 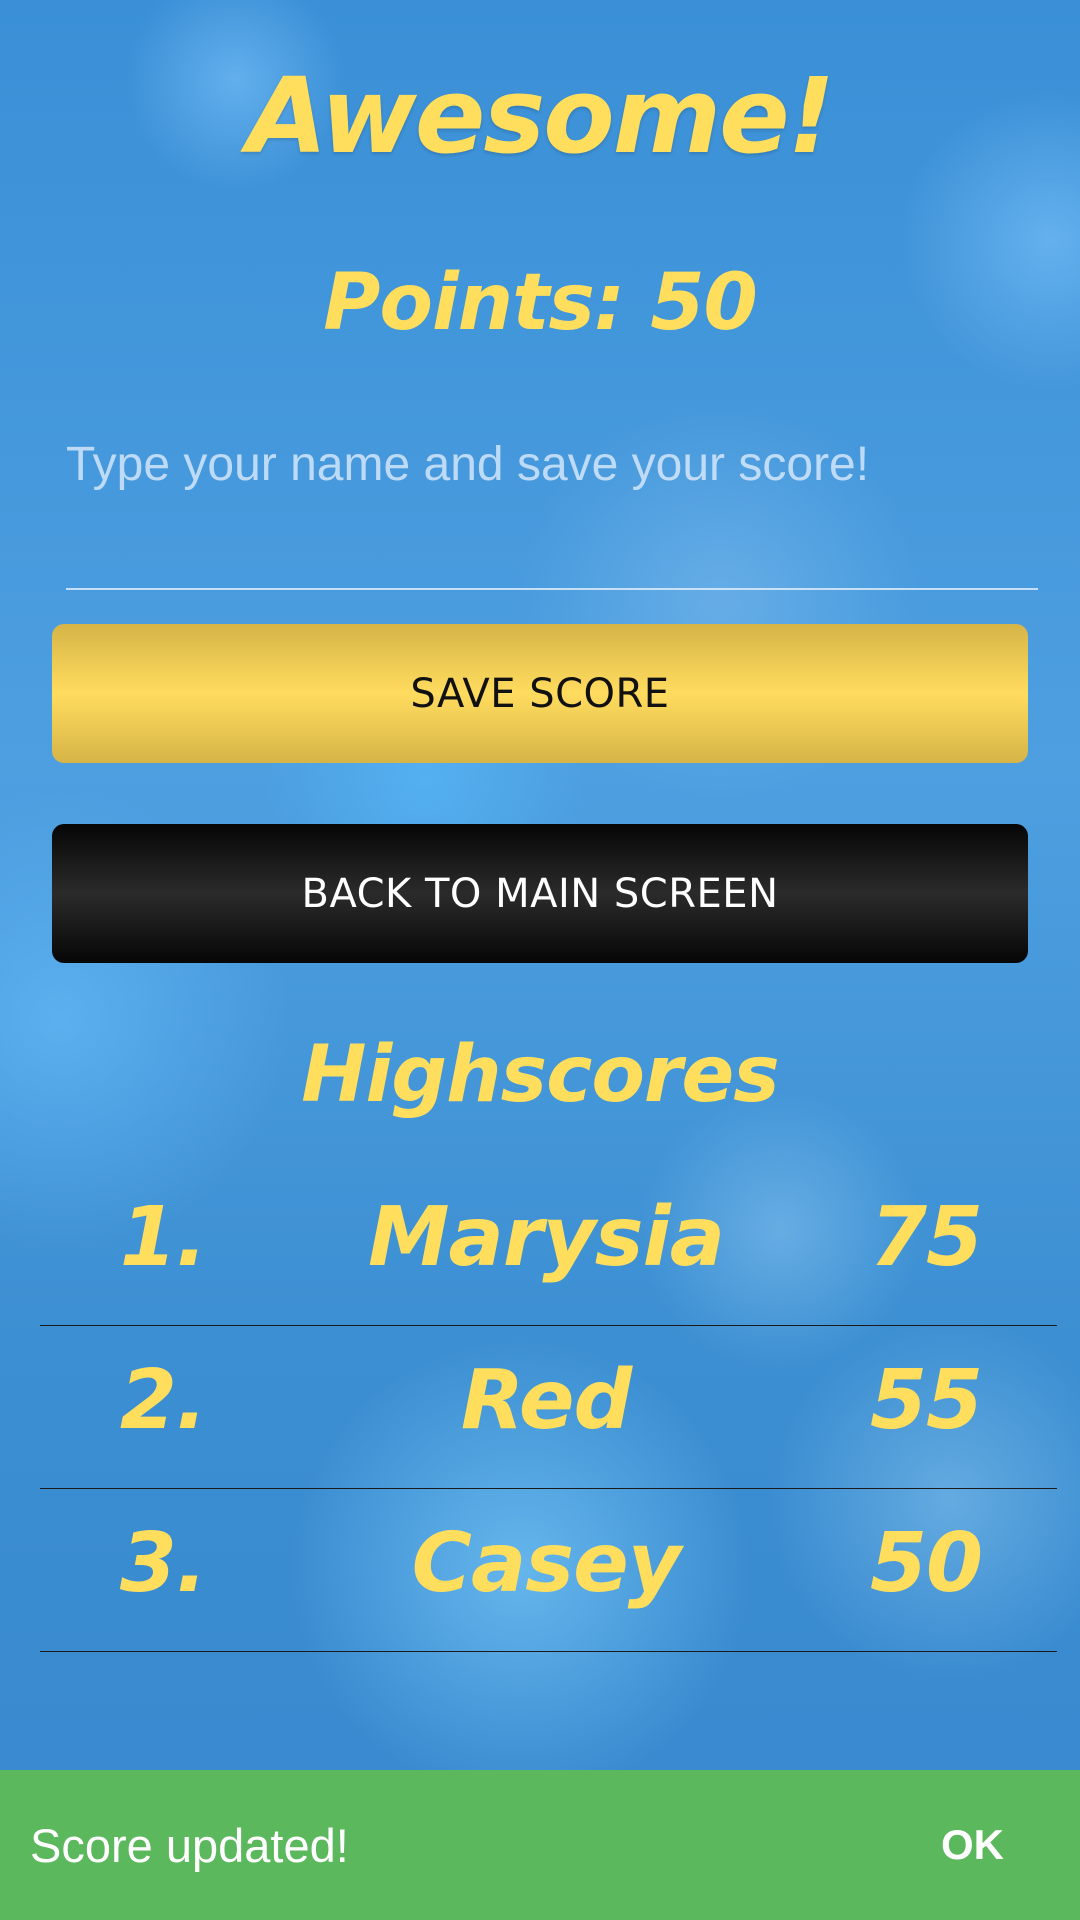 I want to click on name-input, so click(x=552, y=504).